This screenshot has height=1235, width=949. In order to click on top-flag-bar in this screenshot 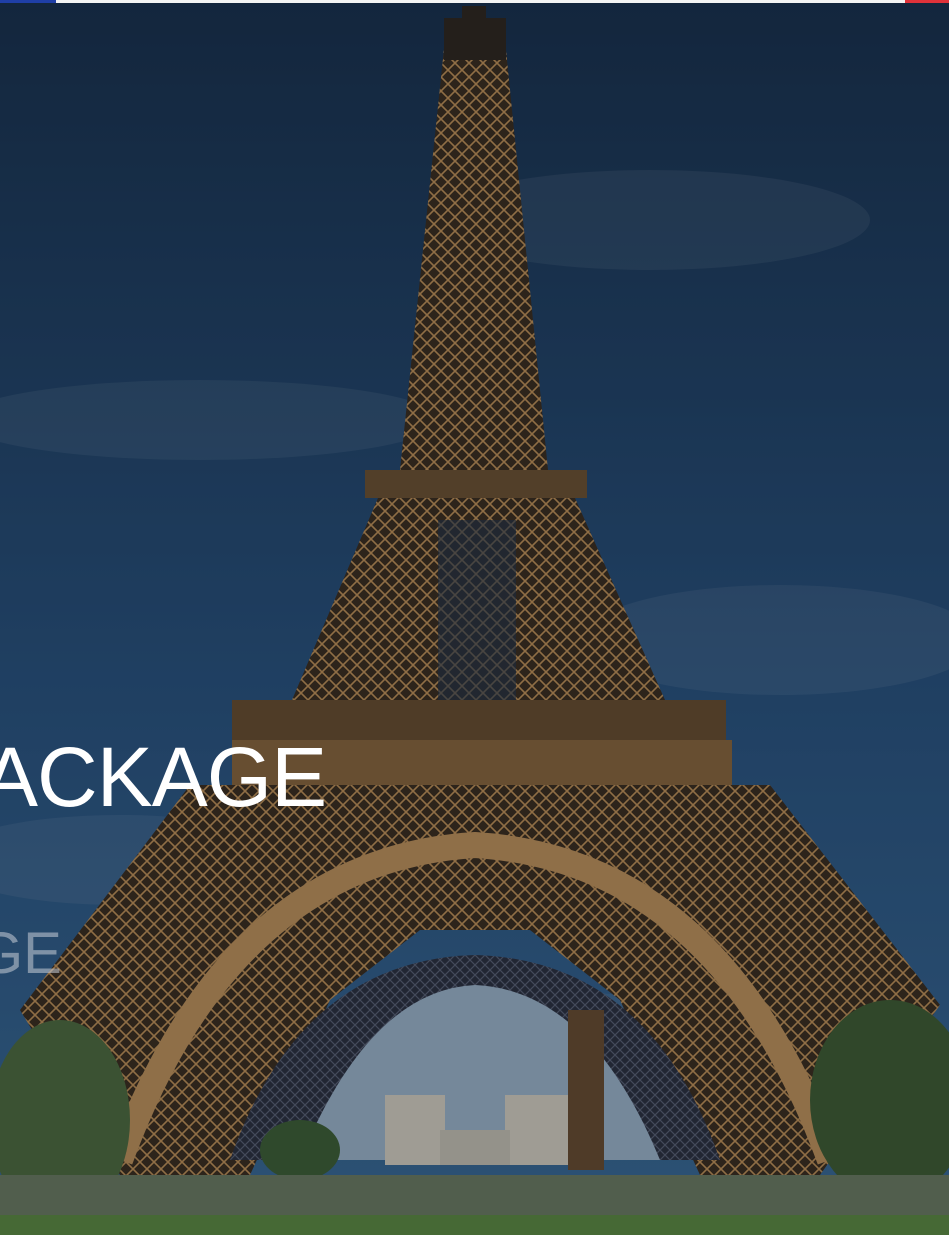, I will do `click(474, 1)`.